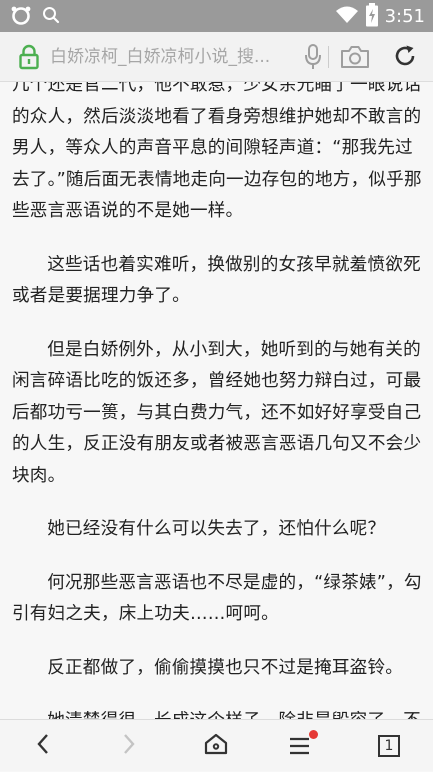 The width and height of the screenshot is (433, 772). What do you see at coordinates (405, 58) in the screenshot?
I see `refresh-icon` at bounding box center [405, 58].